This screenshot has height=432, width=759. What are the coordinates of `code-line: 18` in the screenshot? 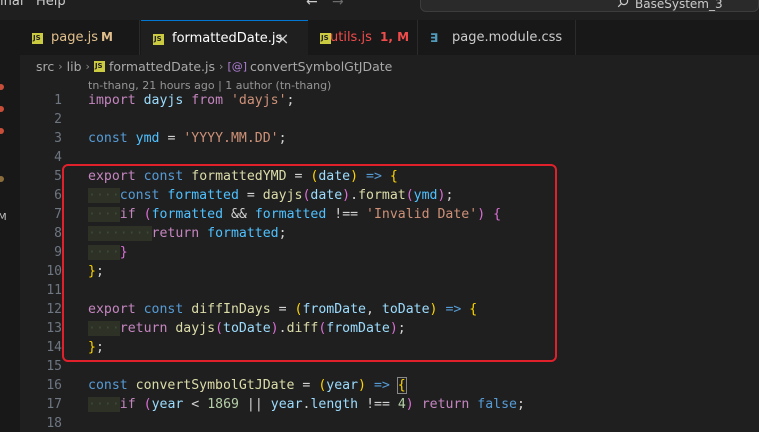 It's located at (389, 423).